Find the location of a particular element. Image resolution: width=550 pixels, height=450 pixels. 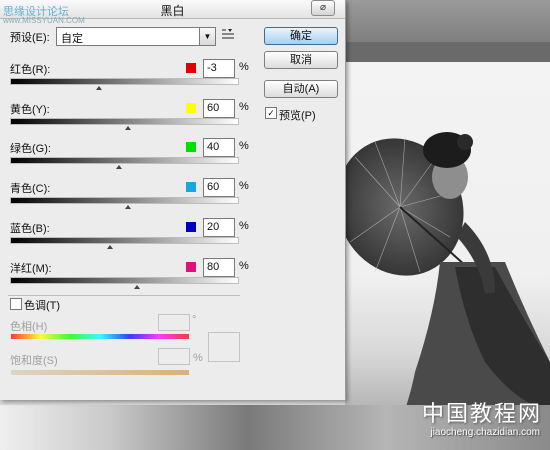

preset-options-icon is located at coordinates (229, 35).